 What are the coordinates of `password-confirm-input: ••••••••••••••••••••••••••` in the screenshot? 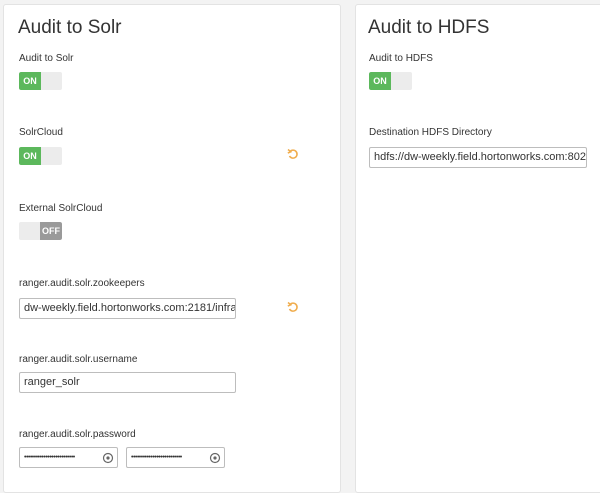 It's located at (175, 457).